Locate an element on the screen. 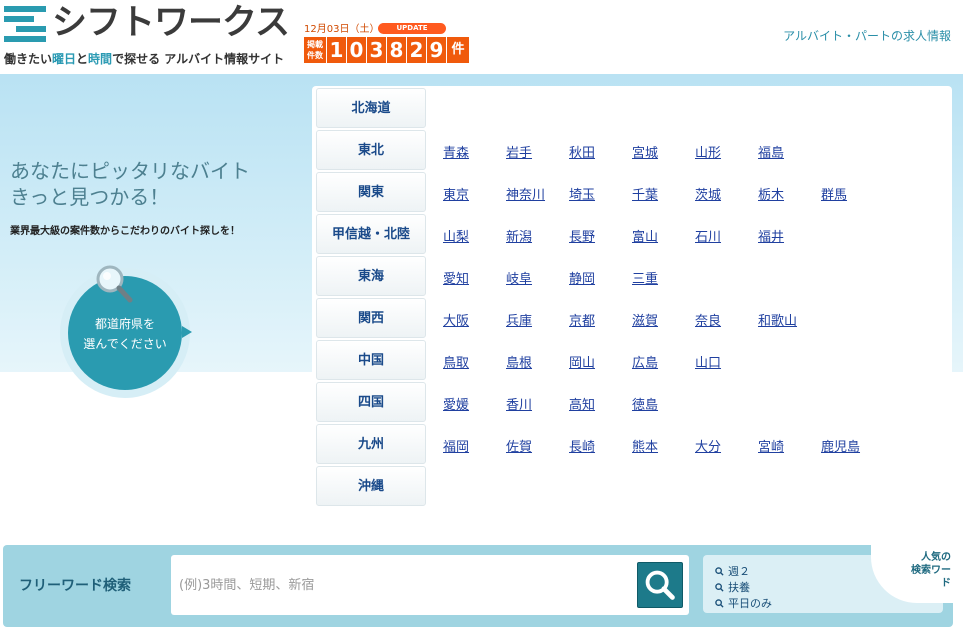 The image size is (963, 634). region-button: 沖縄 is located at coordinates (371, 486).